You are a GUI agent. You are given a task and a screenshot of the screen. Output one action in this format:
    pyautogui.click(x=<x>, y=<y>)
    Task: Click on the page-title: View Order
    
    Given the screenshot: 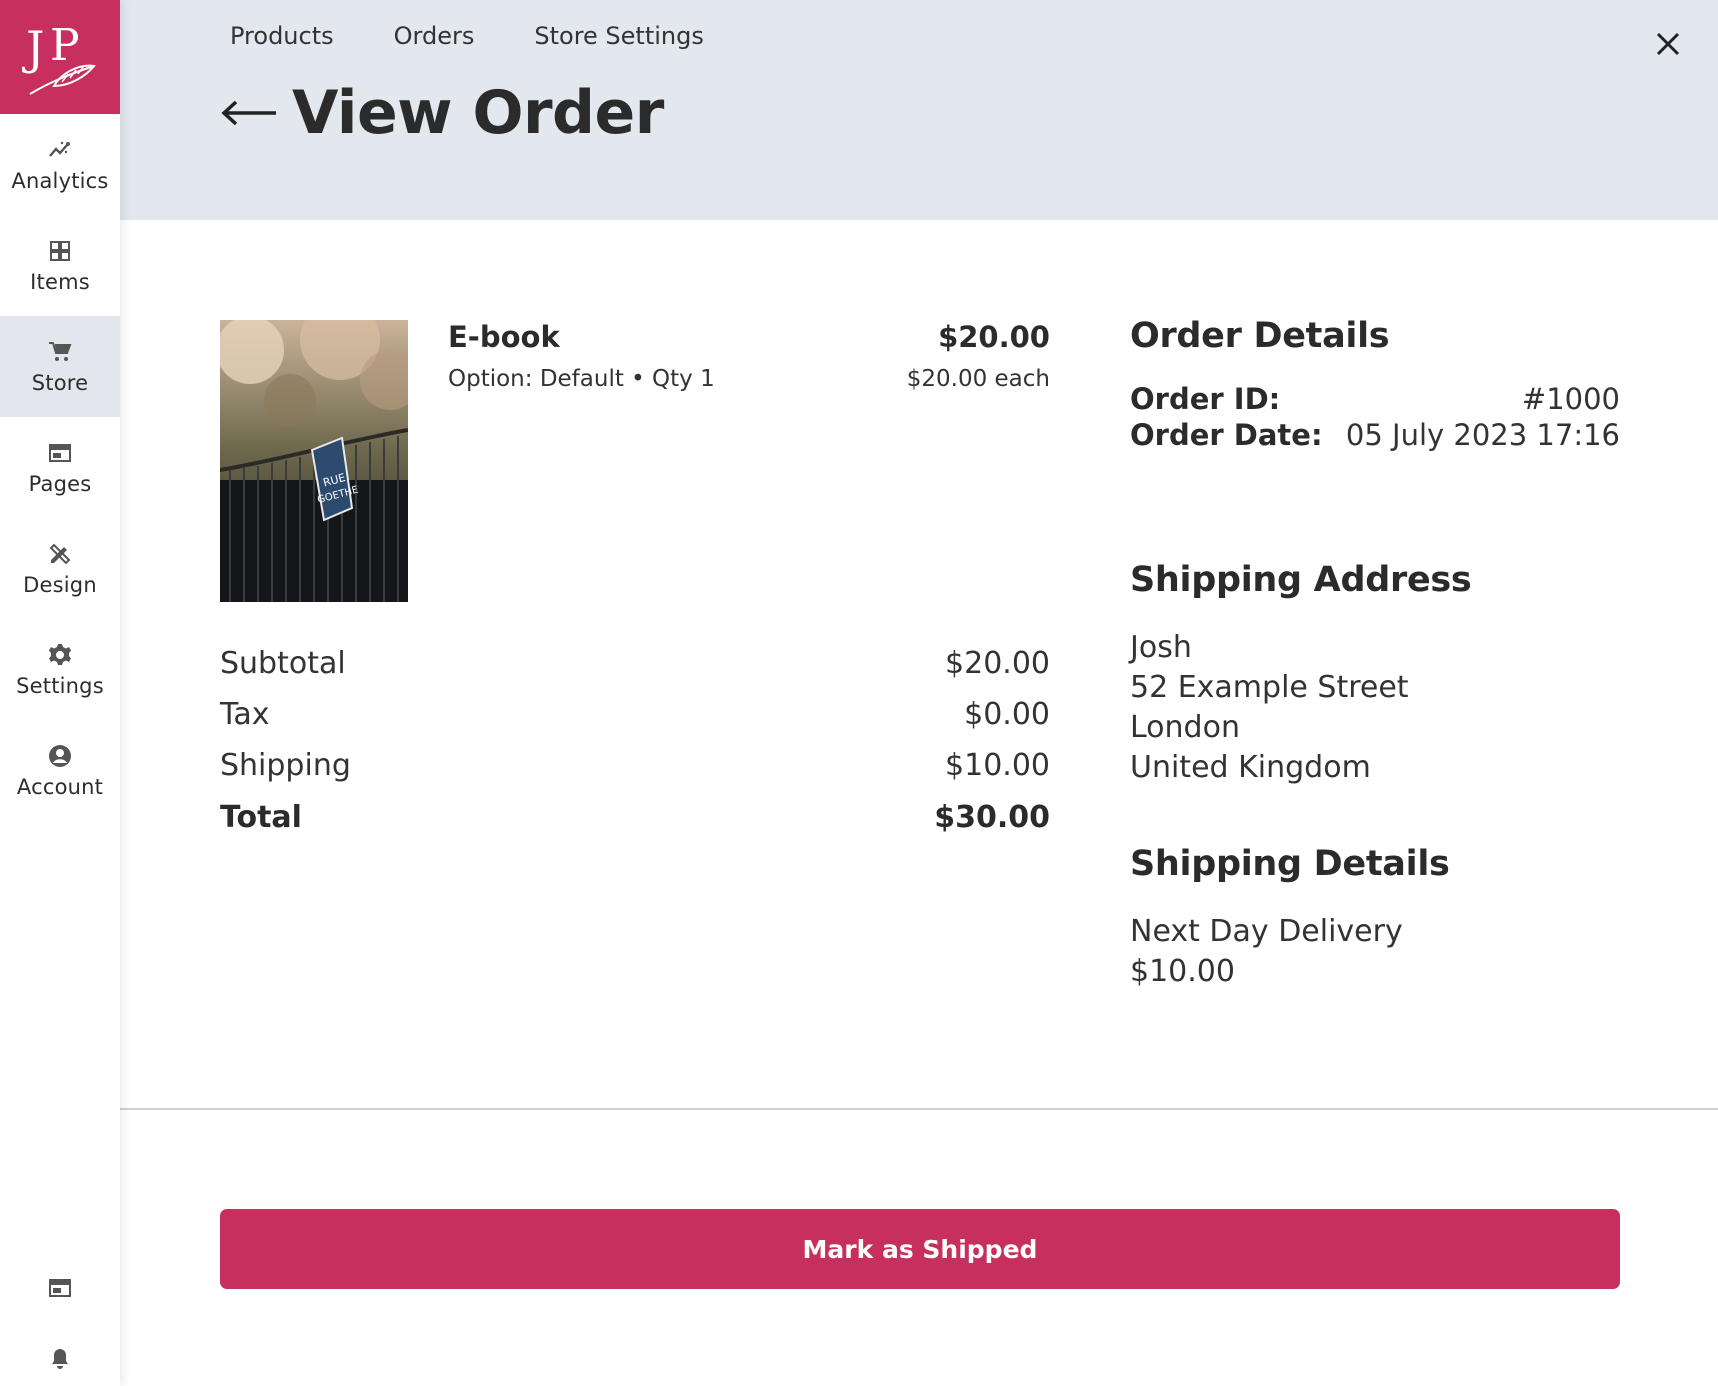 What is the action you would take?
    pyautogui.click(x=478, y=113)
    